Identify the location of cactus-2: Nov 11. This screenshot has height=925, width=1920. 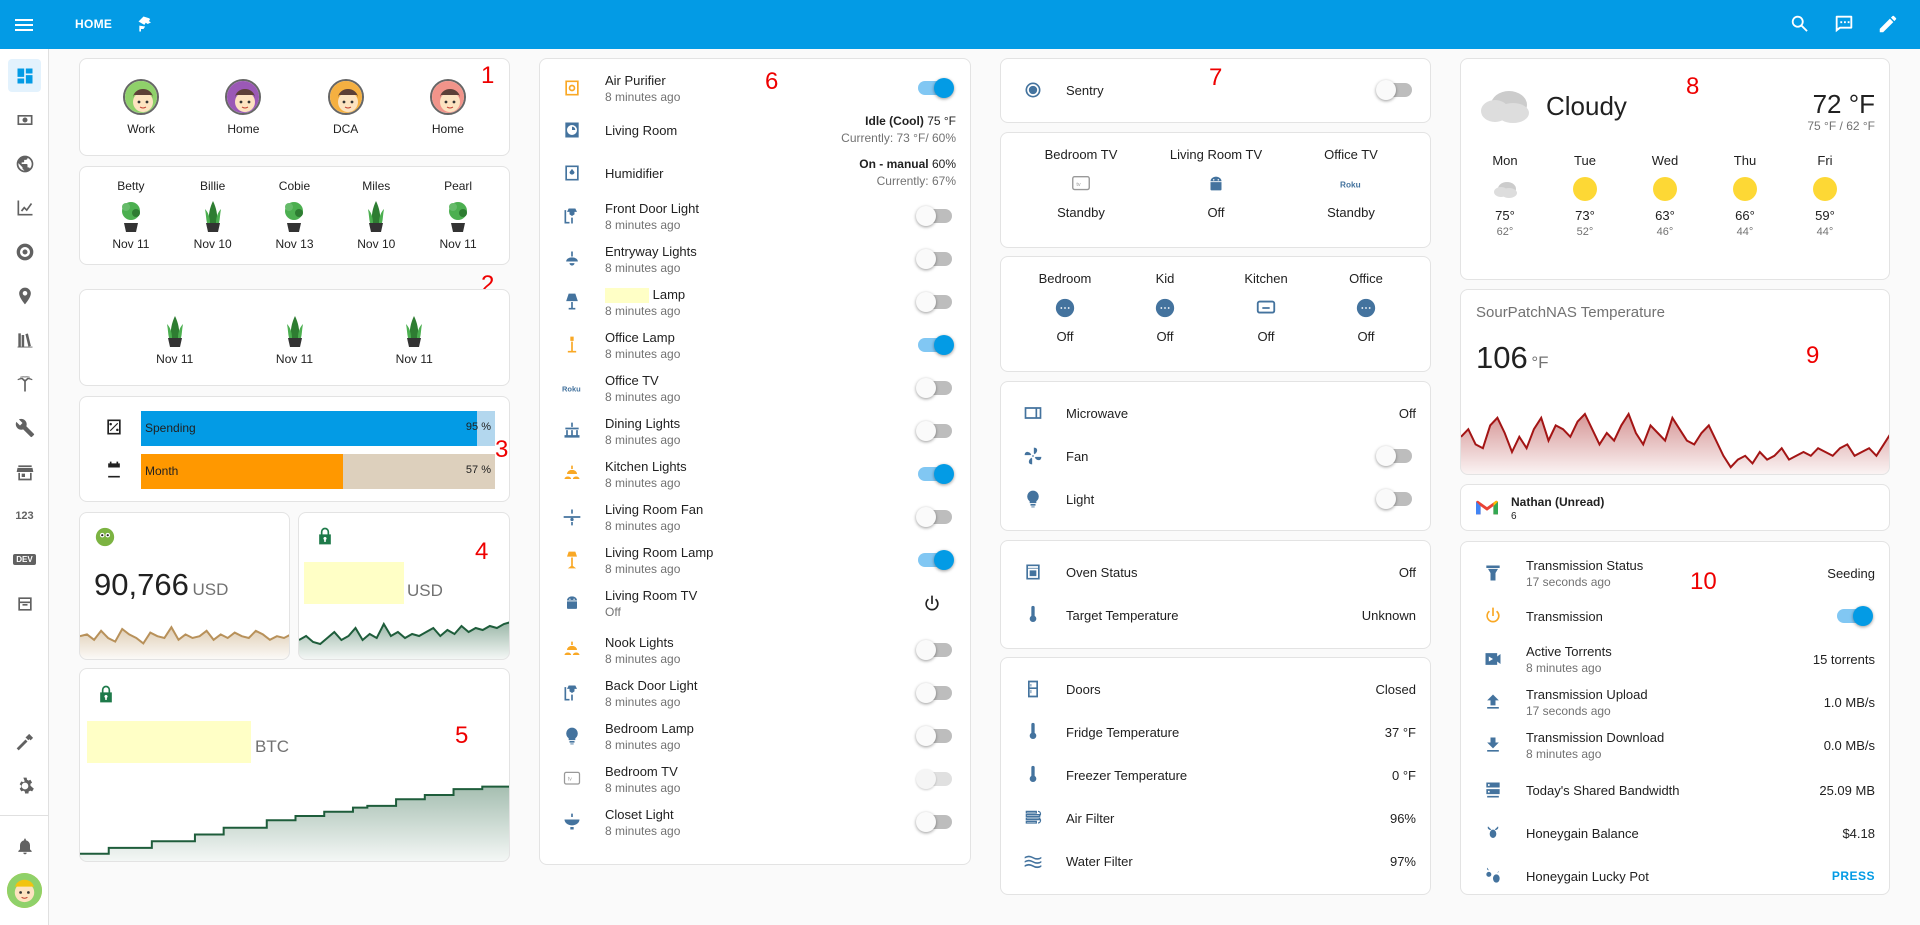
(414, 338).